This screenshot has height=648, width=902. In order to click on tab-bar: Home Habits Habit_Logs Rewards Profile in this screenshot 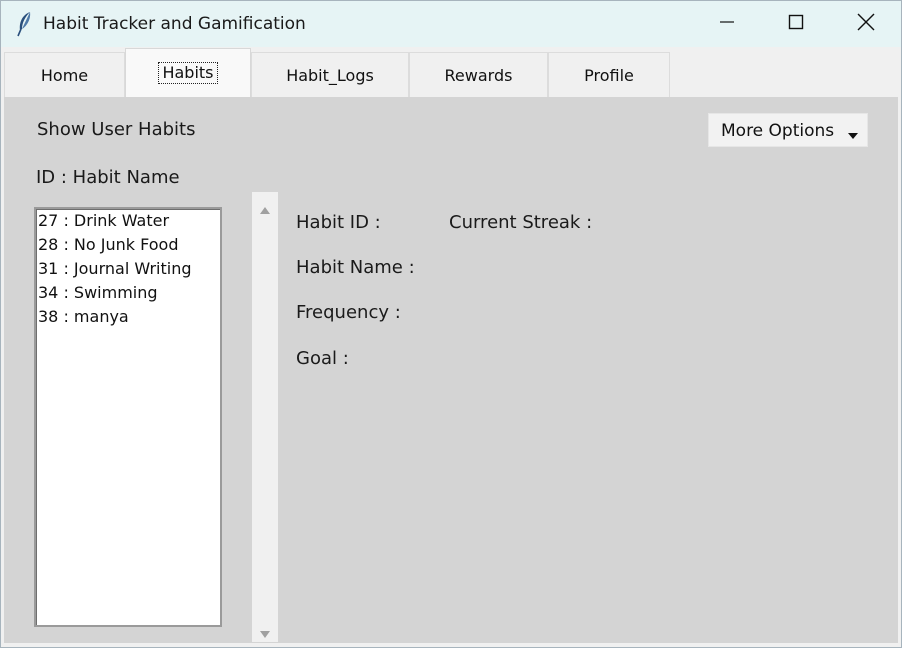, I will do `click(451, 72)`.